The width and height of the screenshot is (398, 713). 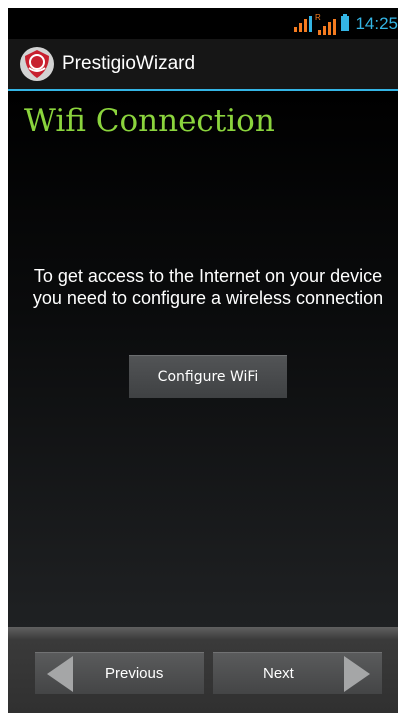 What do you see at coordinates (129, 63) in the screenshot?
I see `app-title: PrestigioWizard` at bounding box center [129, 63].